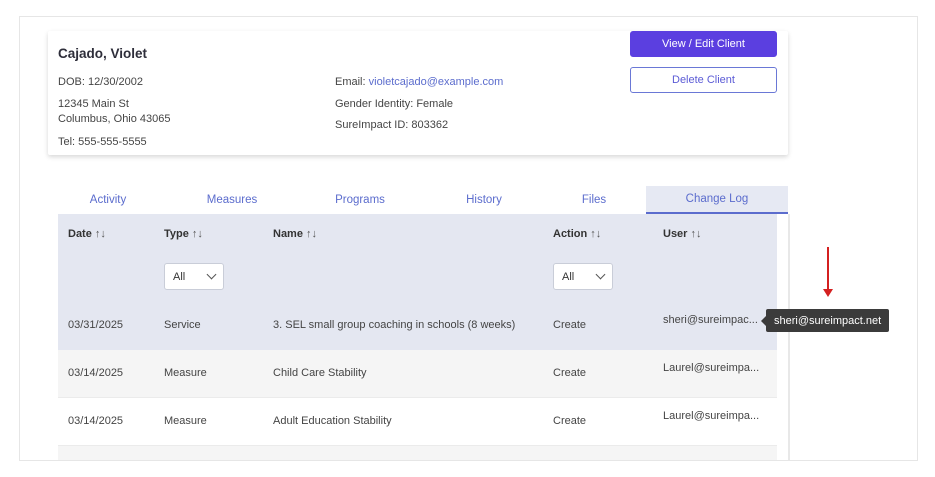  What do you see at coordinates (102, 142) in the screenshot?
I see `client-tel: Tel: 555-555-5555` at bounding box center [102, 142].